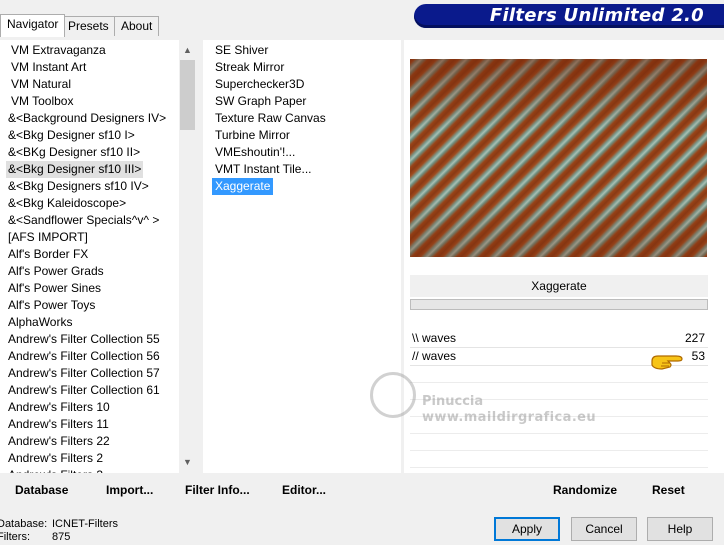  What do you see at coordinates (67, 203) in the screenshot?
I see `category-item: &<Bkg Kaleidoscope>` at bounding box center [67, 203].